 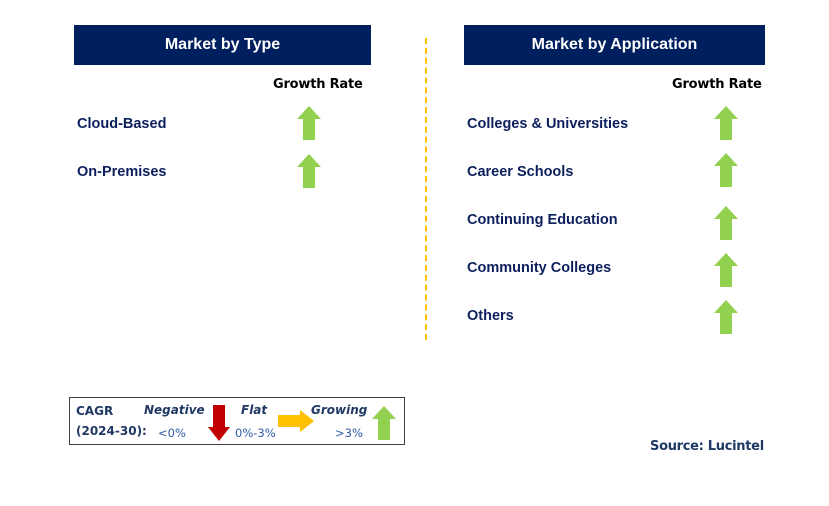 I want to click on market-by-application-header: Market by Application, so click(x=614, y=45).